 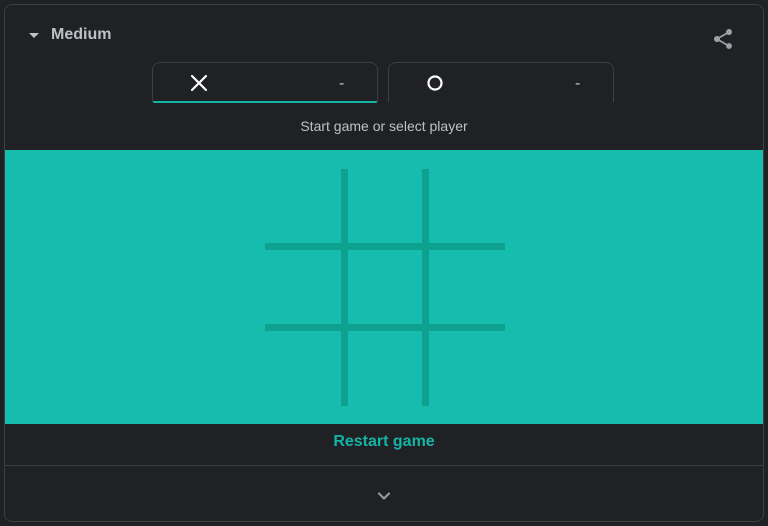 What do you see at coordinates (384, 442) in the screenshot?
I see `restart-game-button: Restart game` at bounding box center [384, 442].